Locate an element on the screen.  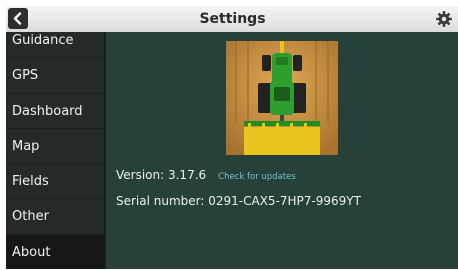
sidebar-item-label: Other is located at coordinates (30, 216).